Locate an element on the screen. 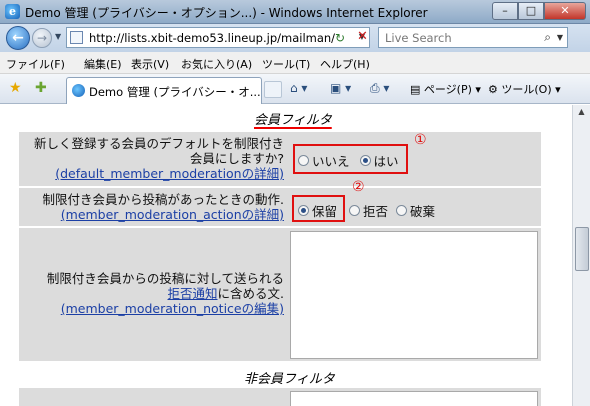 This screenshot has height=406, width=590. marker-1: ① is located at coordinates (420, 140).